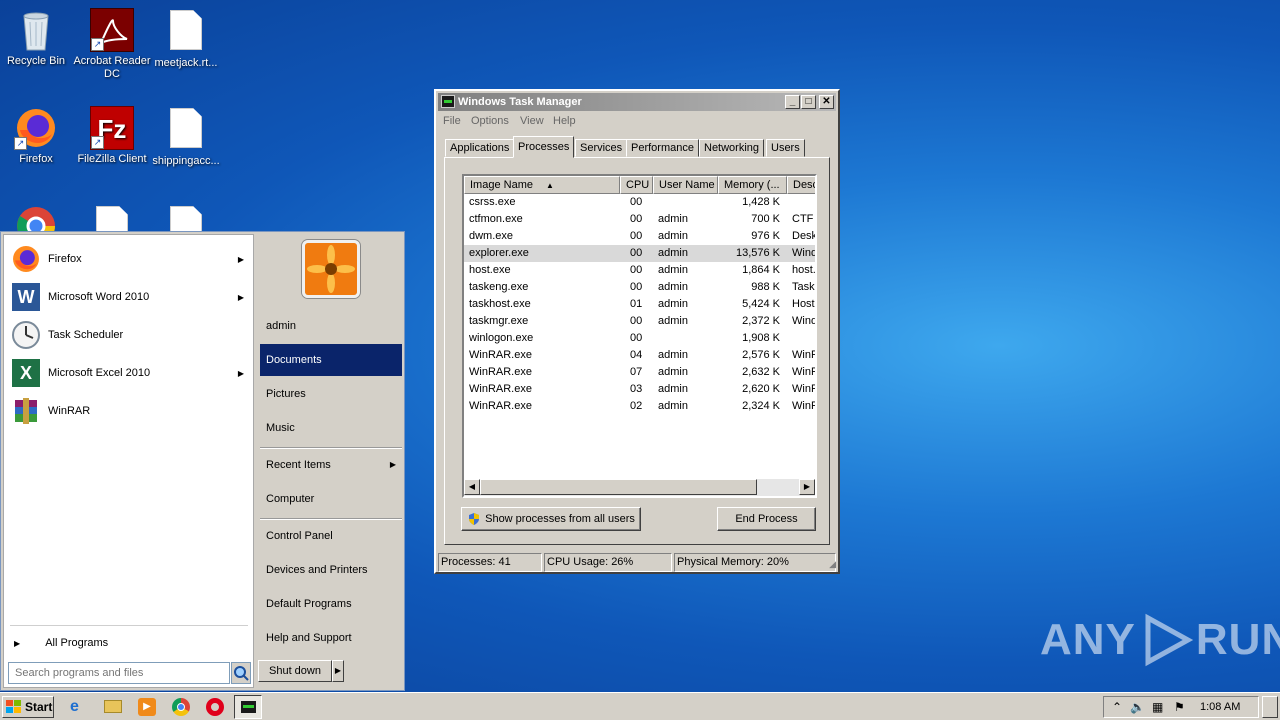  What do you see at coordinates (331, 604) in the screenshot?
I see `places-item-default-programs: Default Programs` at bounding box center [331, 604].